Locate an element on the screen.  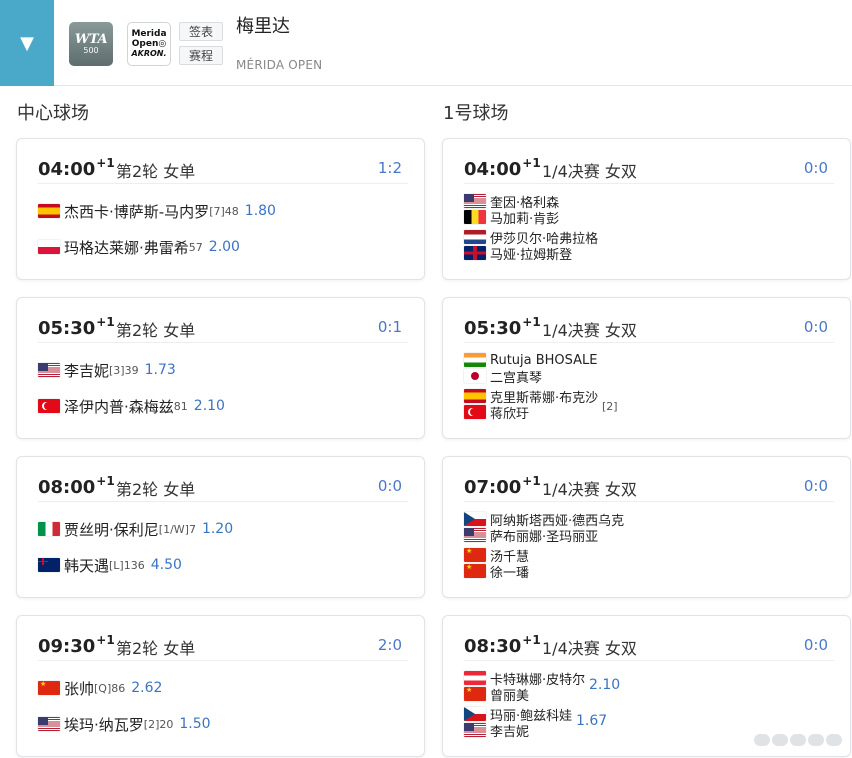
match-time-value: 09:30 is located at coordinates (67, 646).